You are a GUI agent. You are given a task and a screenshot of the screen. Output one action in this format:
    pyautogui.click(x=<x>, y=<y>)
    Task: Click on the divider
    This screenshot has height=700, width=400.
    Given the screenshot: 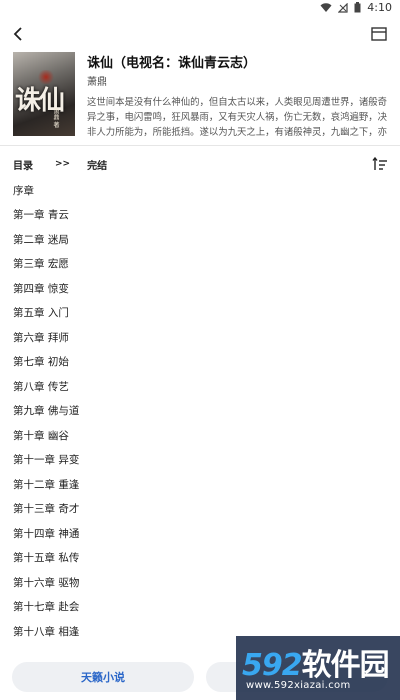 What is the action you would take?
    pyautogui.click(x=200, y=145)
    